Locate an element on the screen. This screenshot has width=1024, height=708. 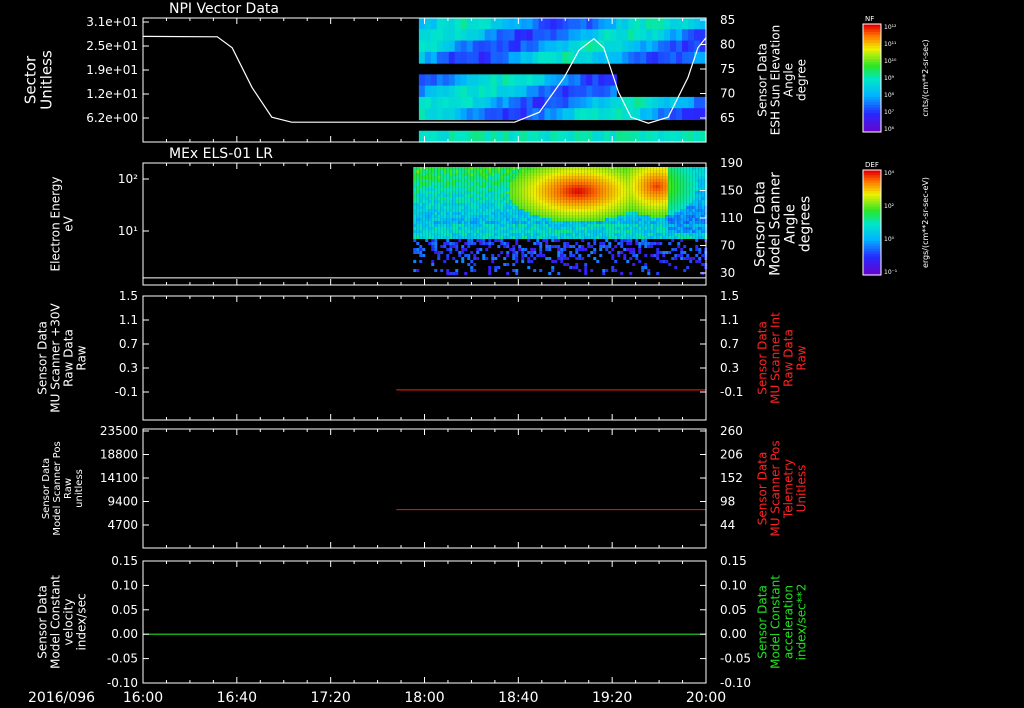
left-axis-title-3: Sensor Data MU Scanner +30V Raw Data Raw is located at coordinates (62, 358).